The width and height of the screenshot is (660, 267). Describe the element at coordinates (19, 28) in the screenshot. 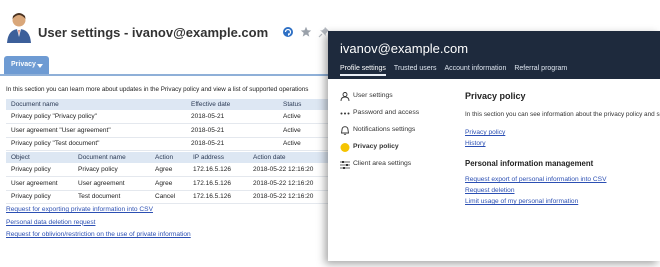

I see `user-avatar-icon` at that location.